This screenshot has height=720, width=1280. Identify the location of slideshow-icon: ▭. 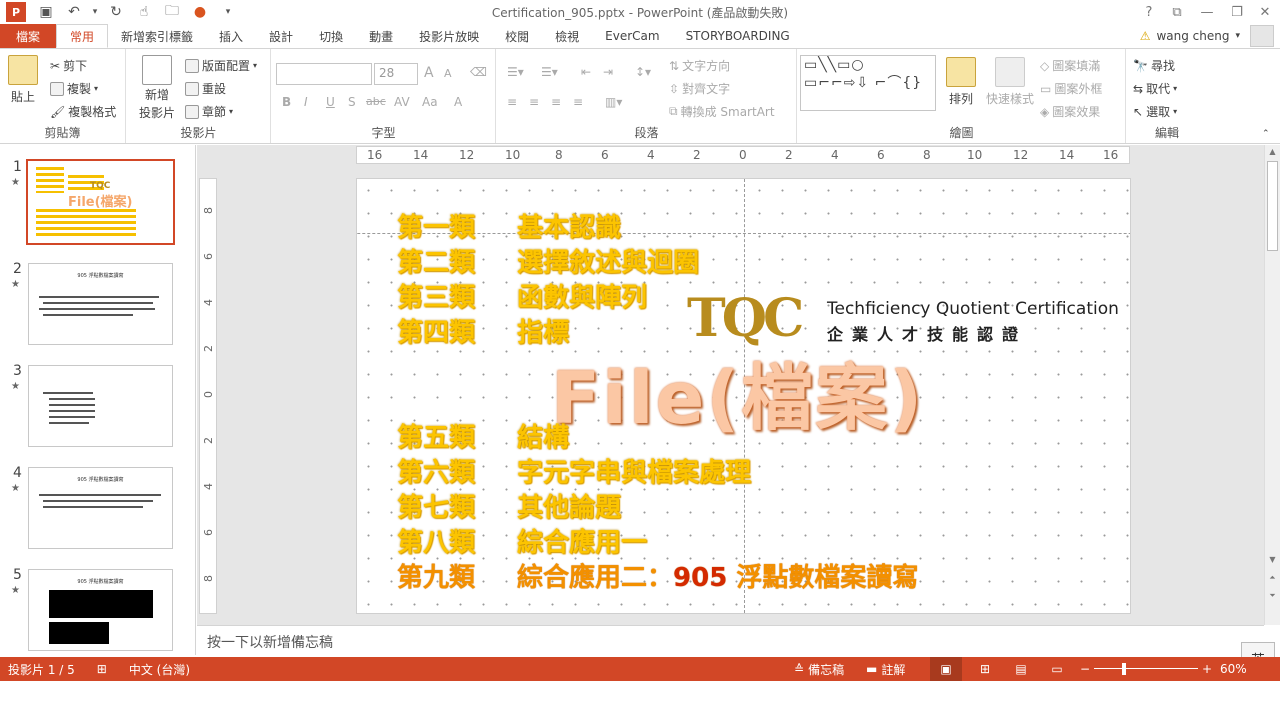
(1057, 669).